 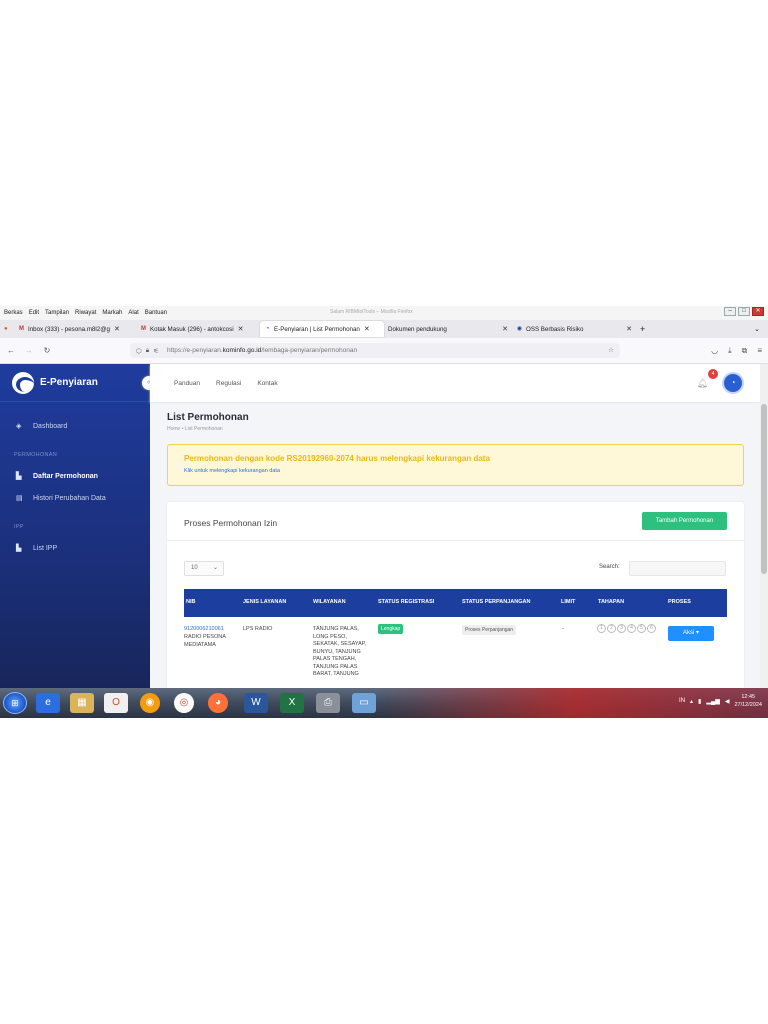 I want to click on media-player-icon: ◉, so click(x=150, y=703).